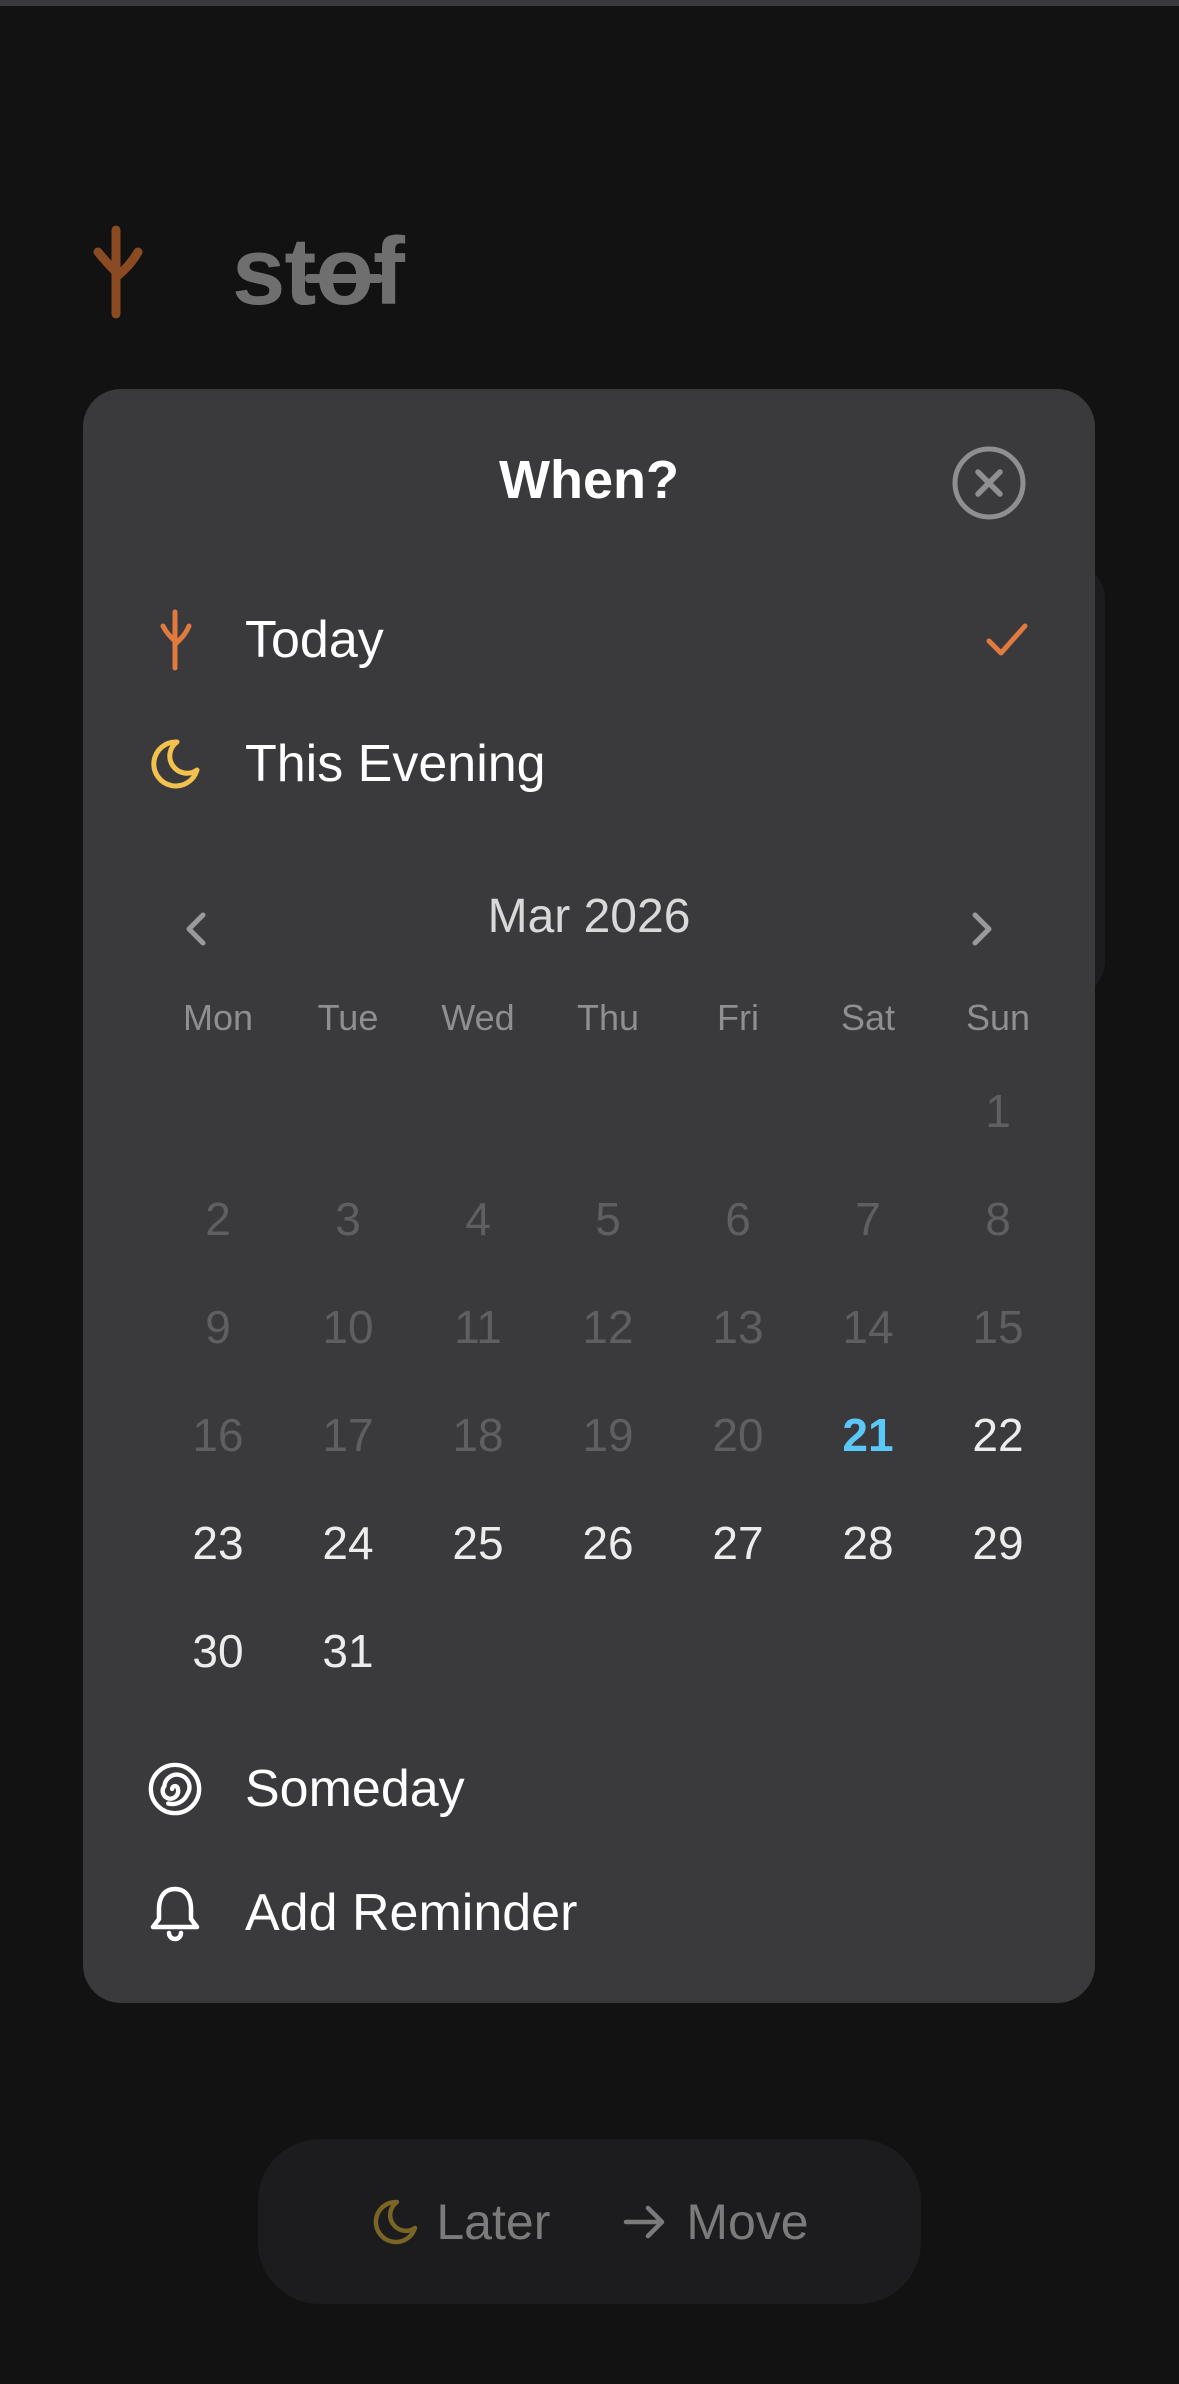  I want to click on calendar-day-30: 30, so click(218, 1651).